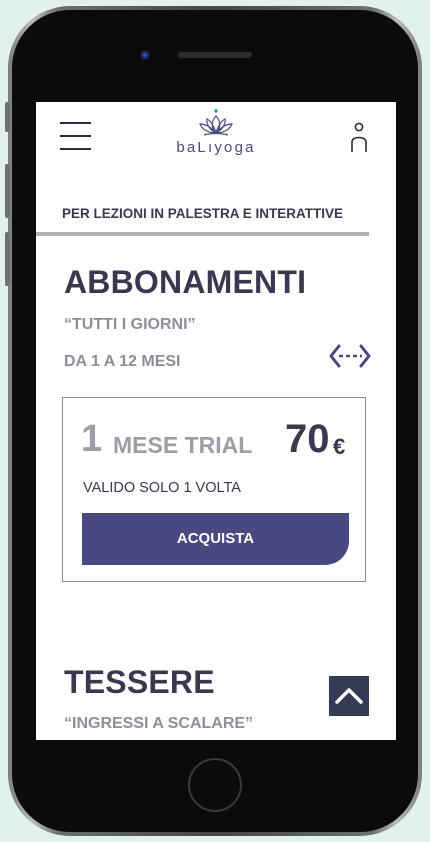 The width and height of the screenshot is (430, 842). I want to click on swipe-horizontal-icon, so click(350, 356).